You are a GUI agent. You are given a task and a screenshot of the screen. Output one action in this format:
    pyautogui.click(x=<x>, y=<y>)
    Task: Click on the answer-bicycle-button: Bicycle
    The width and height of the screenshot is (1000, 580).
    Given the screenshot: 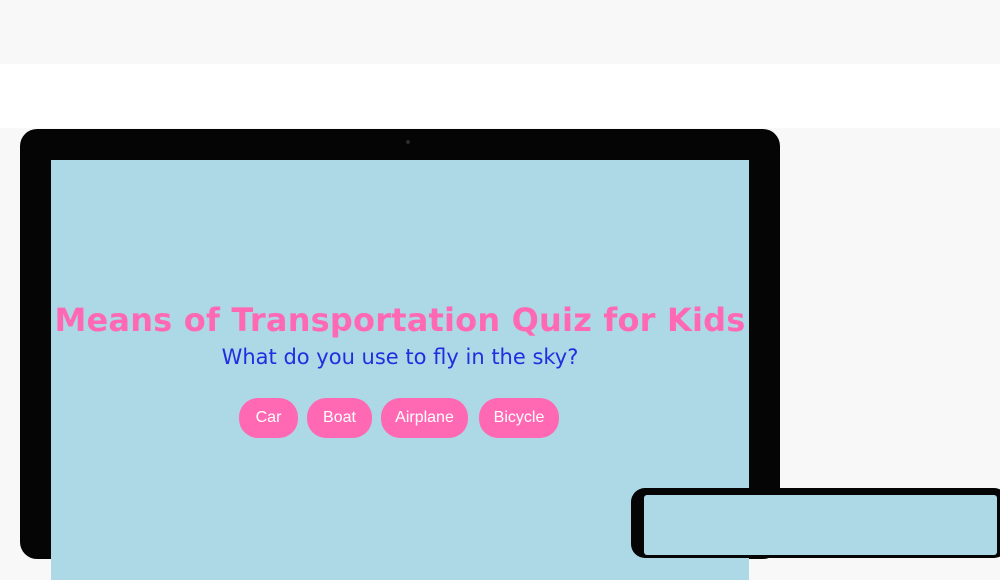 What is the action you would take?
    pyautogui.click(x=519, y=418)
    